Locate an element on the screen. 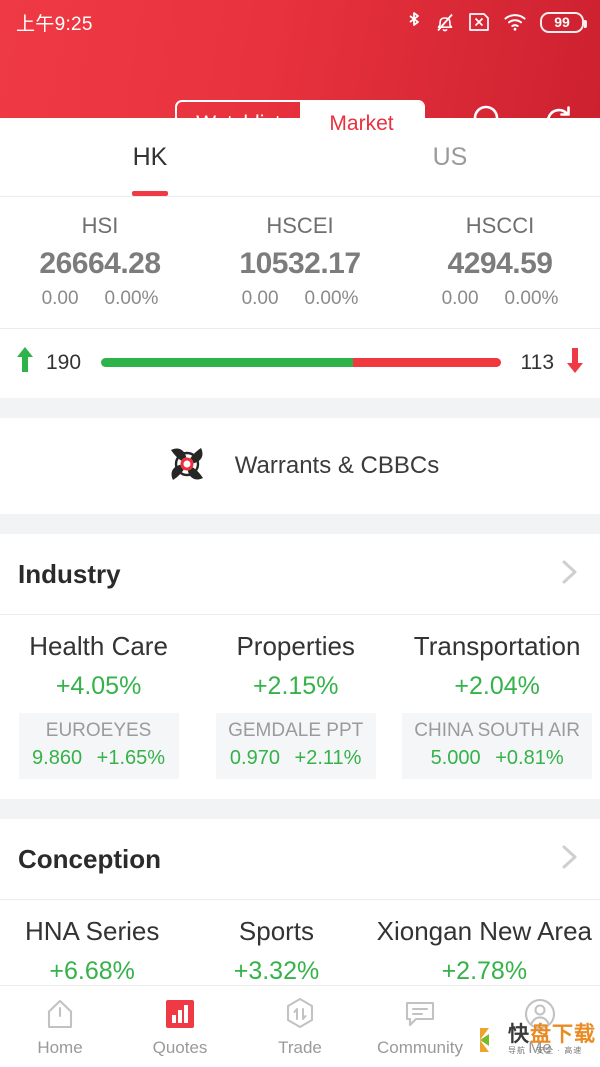 The image size is (600, 1067). category-name: Xiongan New Area is located at coordinates (484, 931).